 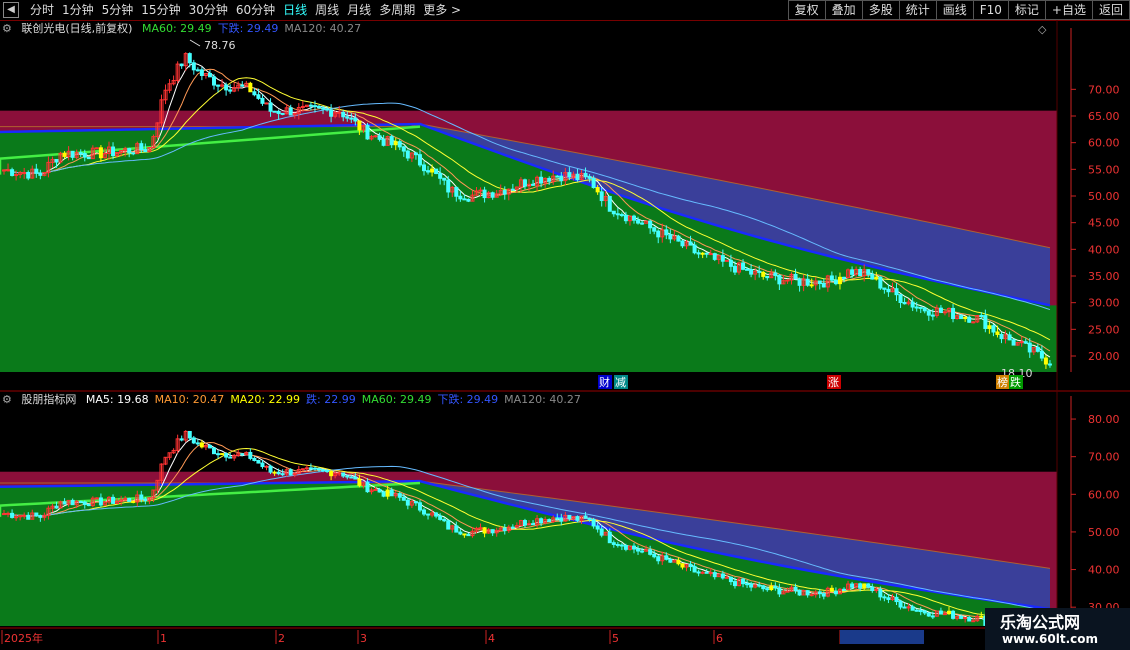 I want to click on date-label-4: 4, so click(x=491, y=638).